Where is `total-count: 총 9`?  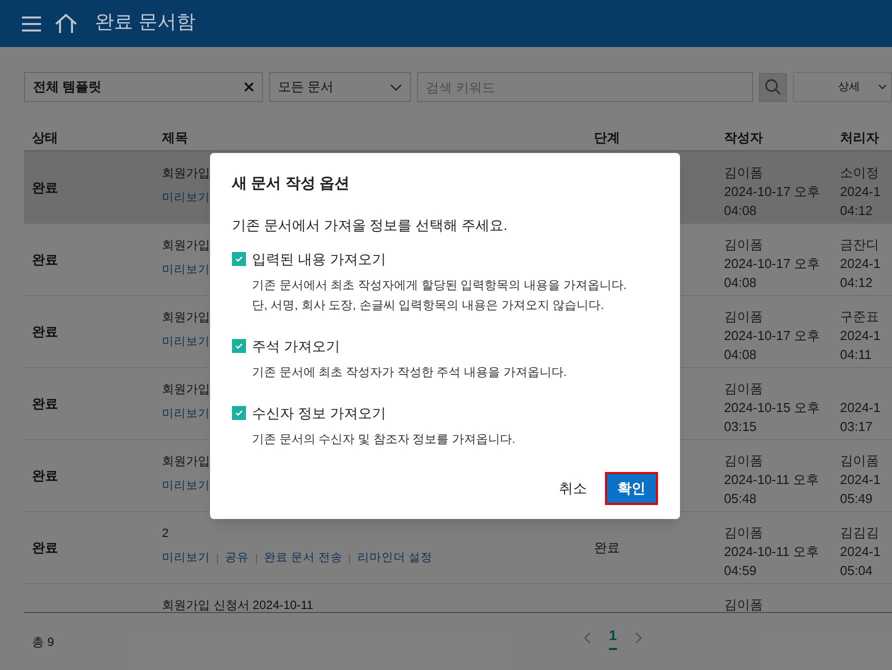 total-count: 총 9 is located at coordinates (43, 642).